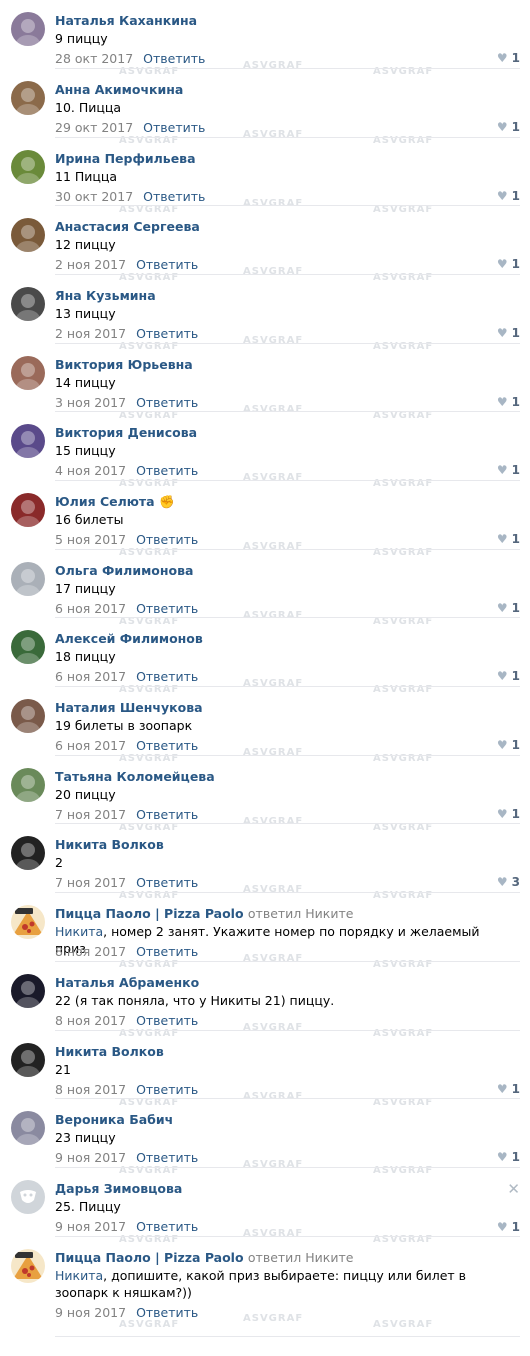  What do you see at coordinates (94, 127) in the screenshot?
I see `comment-date: 29 окт 2017` at bounding box center [94, 127].